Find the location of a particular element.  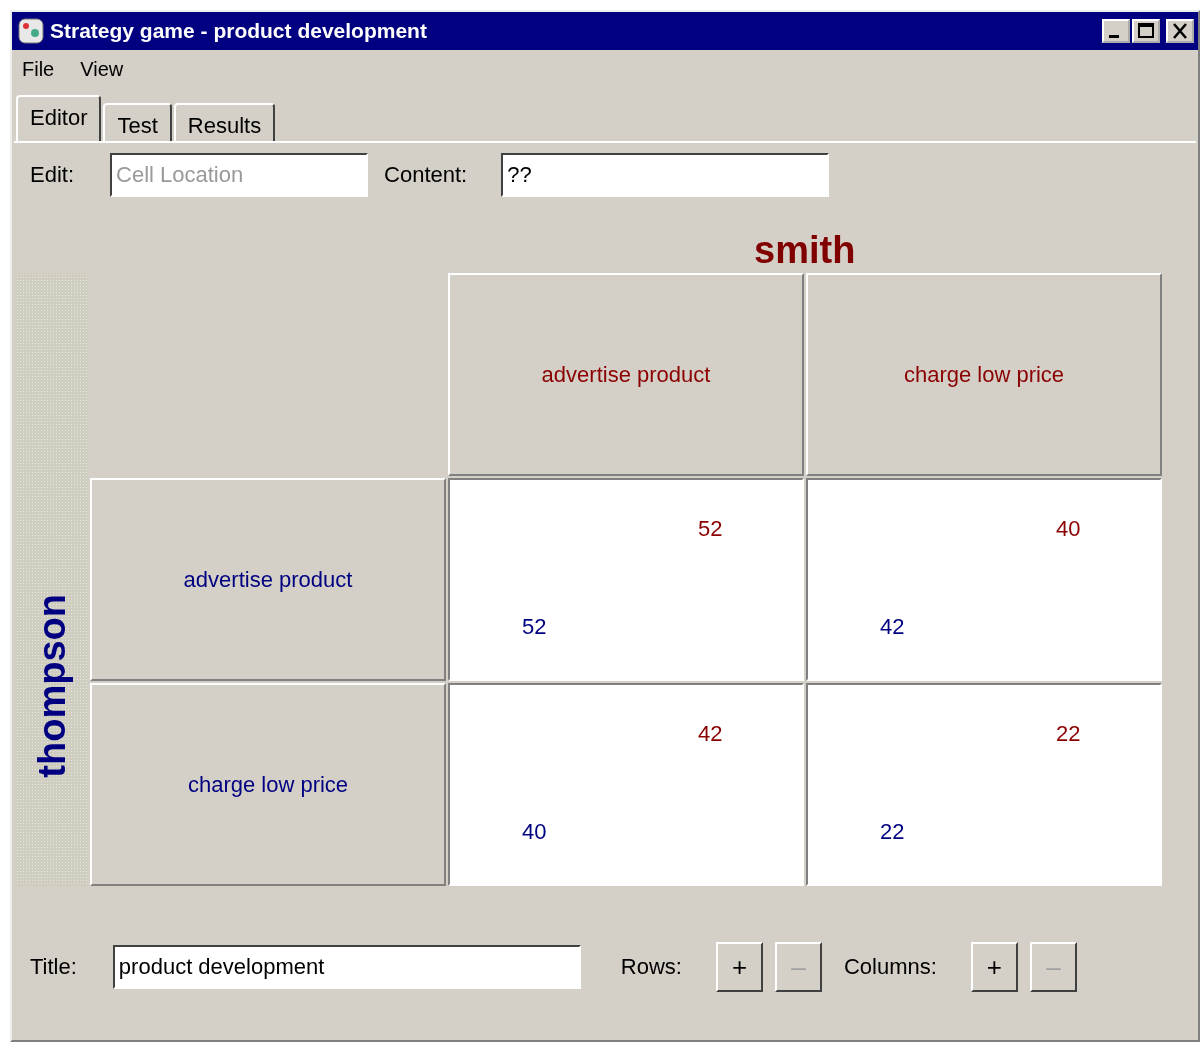

close-icon is located at coordinates (1180, 31).